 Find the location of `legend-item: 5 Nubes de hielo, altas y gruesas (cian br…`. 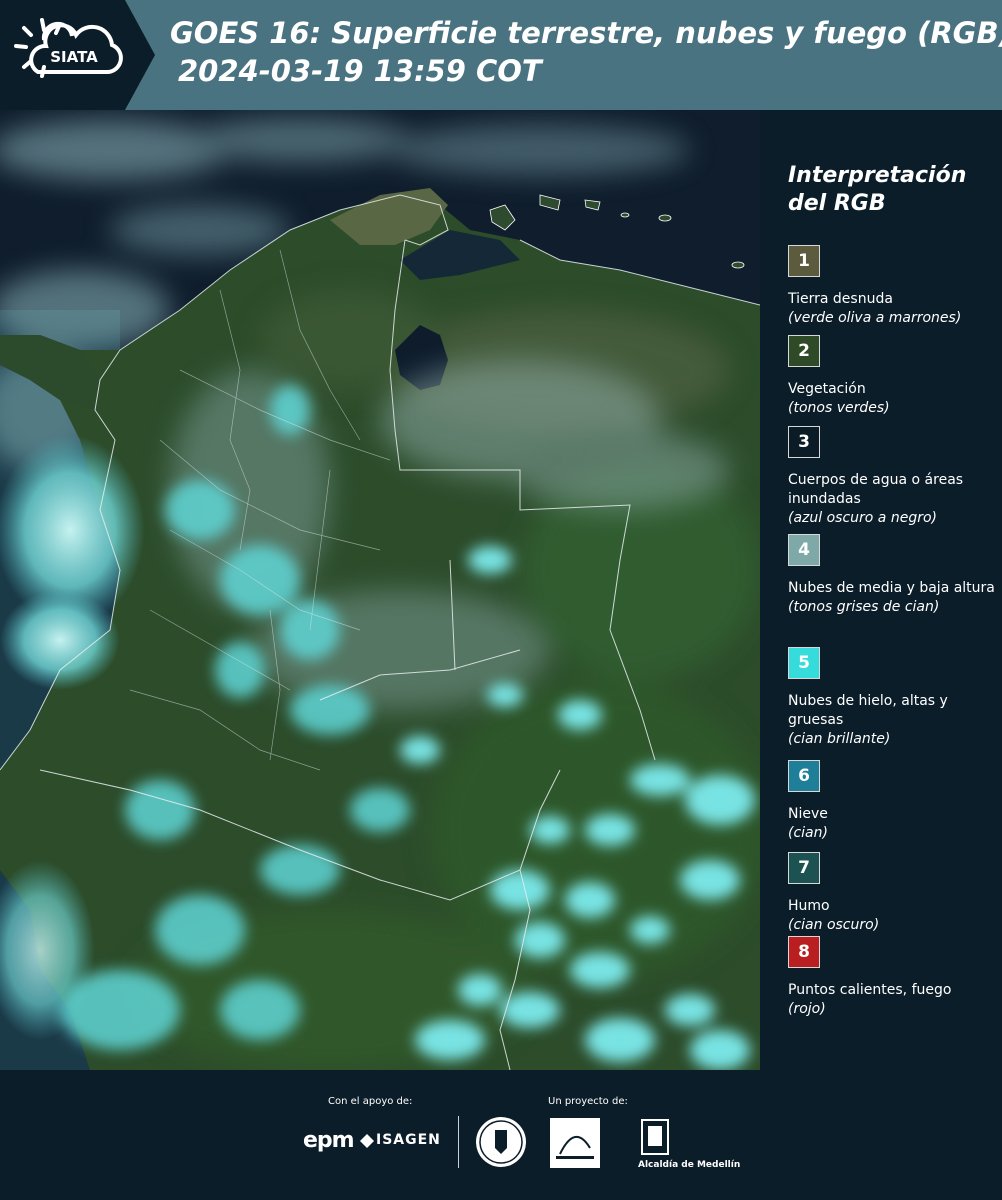

legend-item: 5 Nubes de hielo, altas y gruesas (cian br… is located at coordinates (893, 698).